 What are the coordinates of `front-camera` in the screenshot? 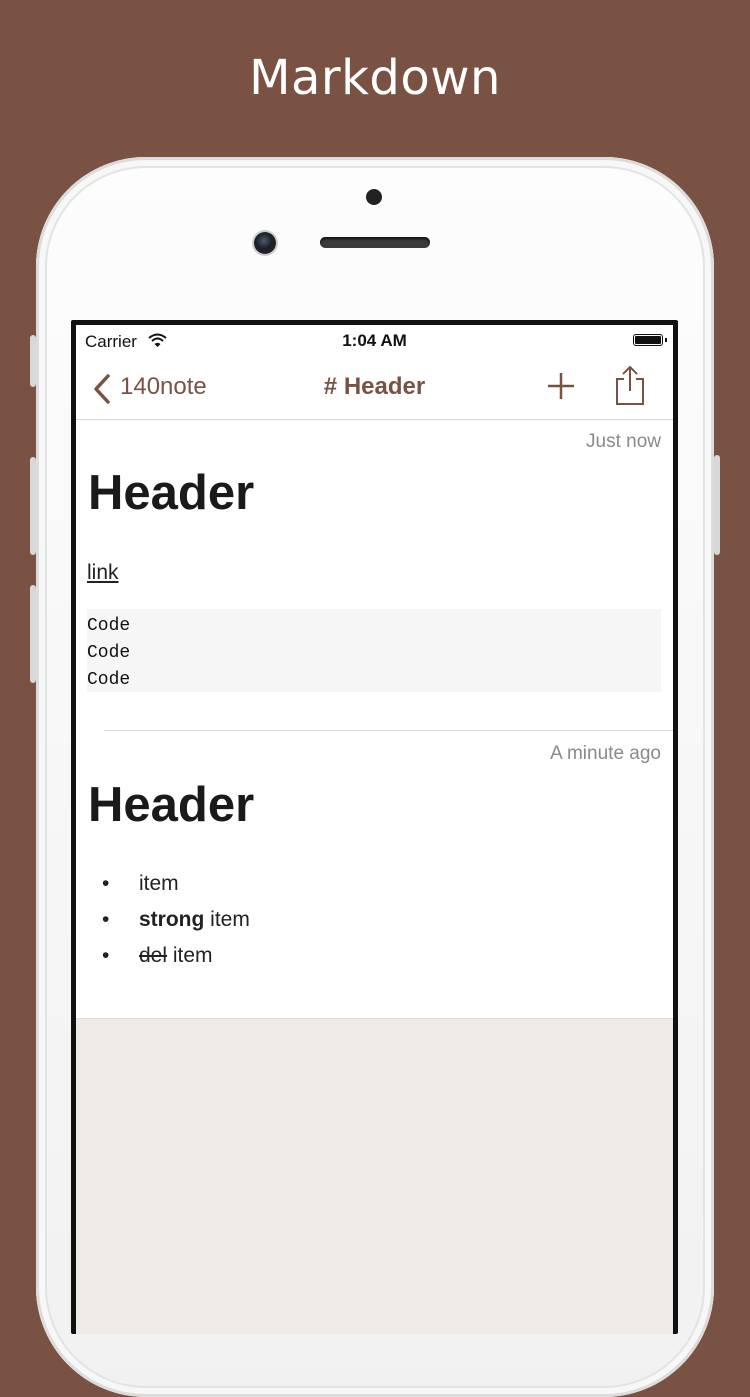 It's located at (265, 243).